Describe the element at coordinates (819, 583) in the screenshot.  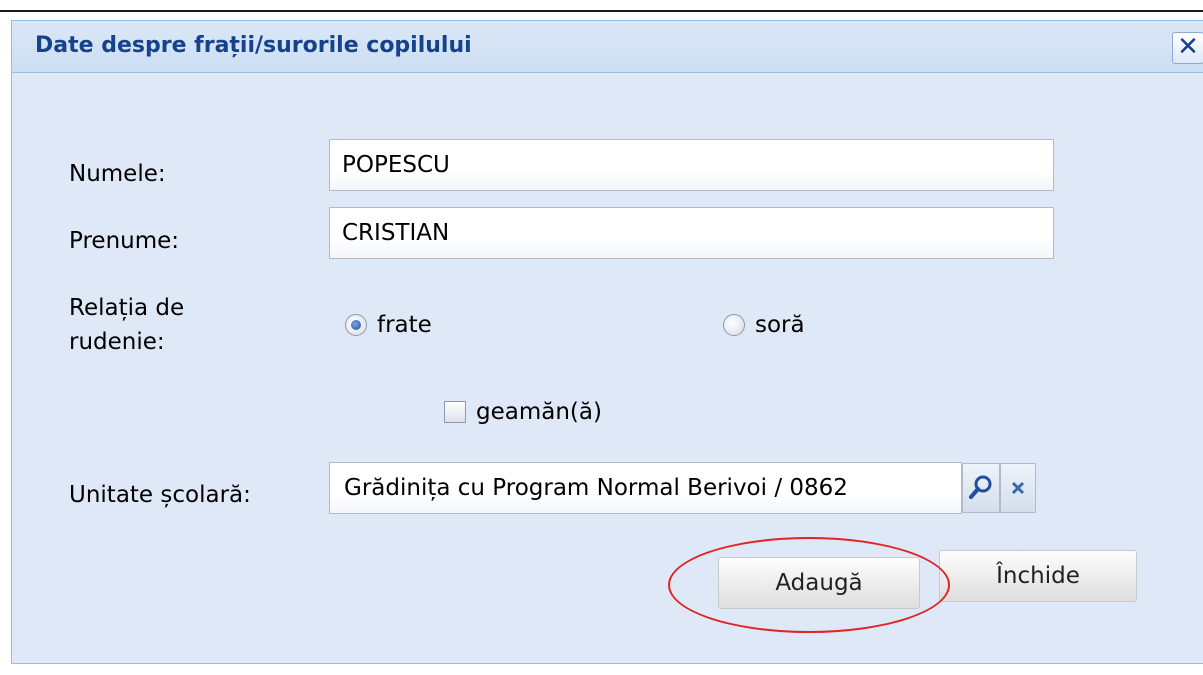
I see `add-button: Adaugă` at that location.